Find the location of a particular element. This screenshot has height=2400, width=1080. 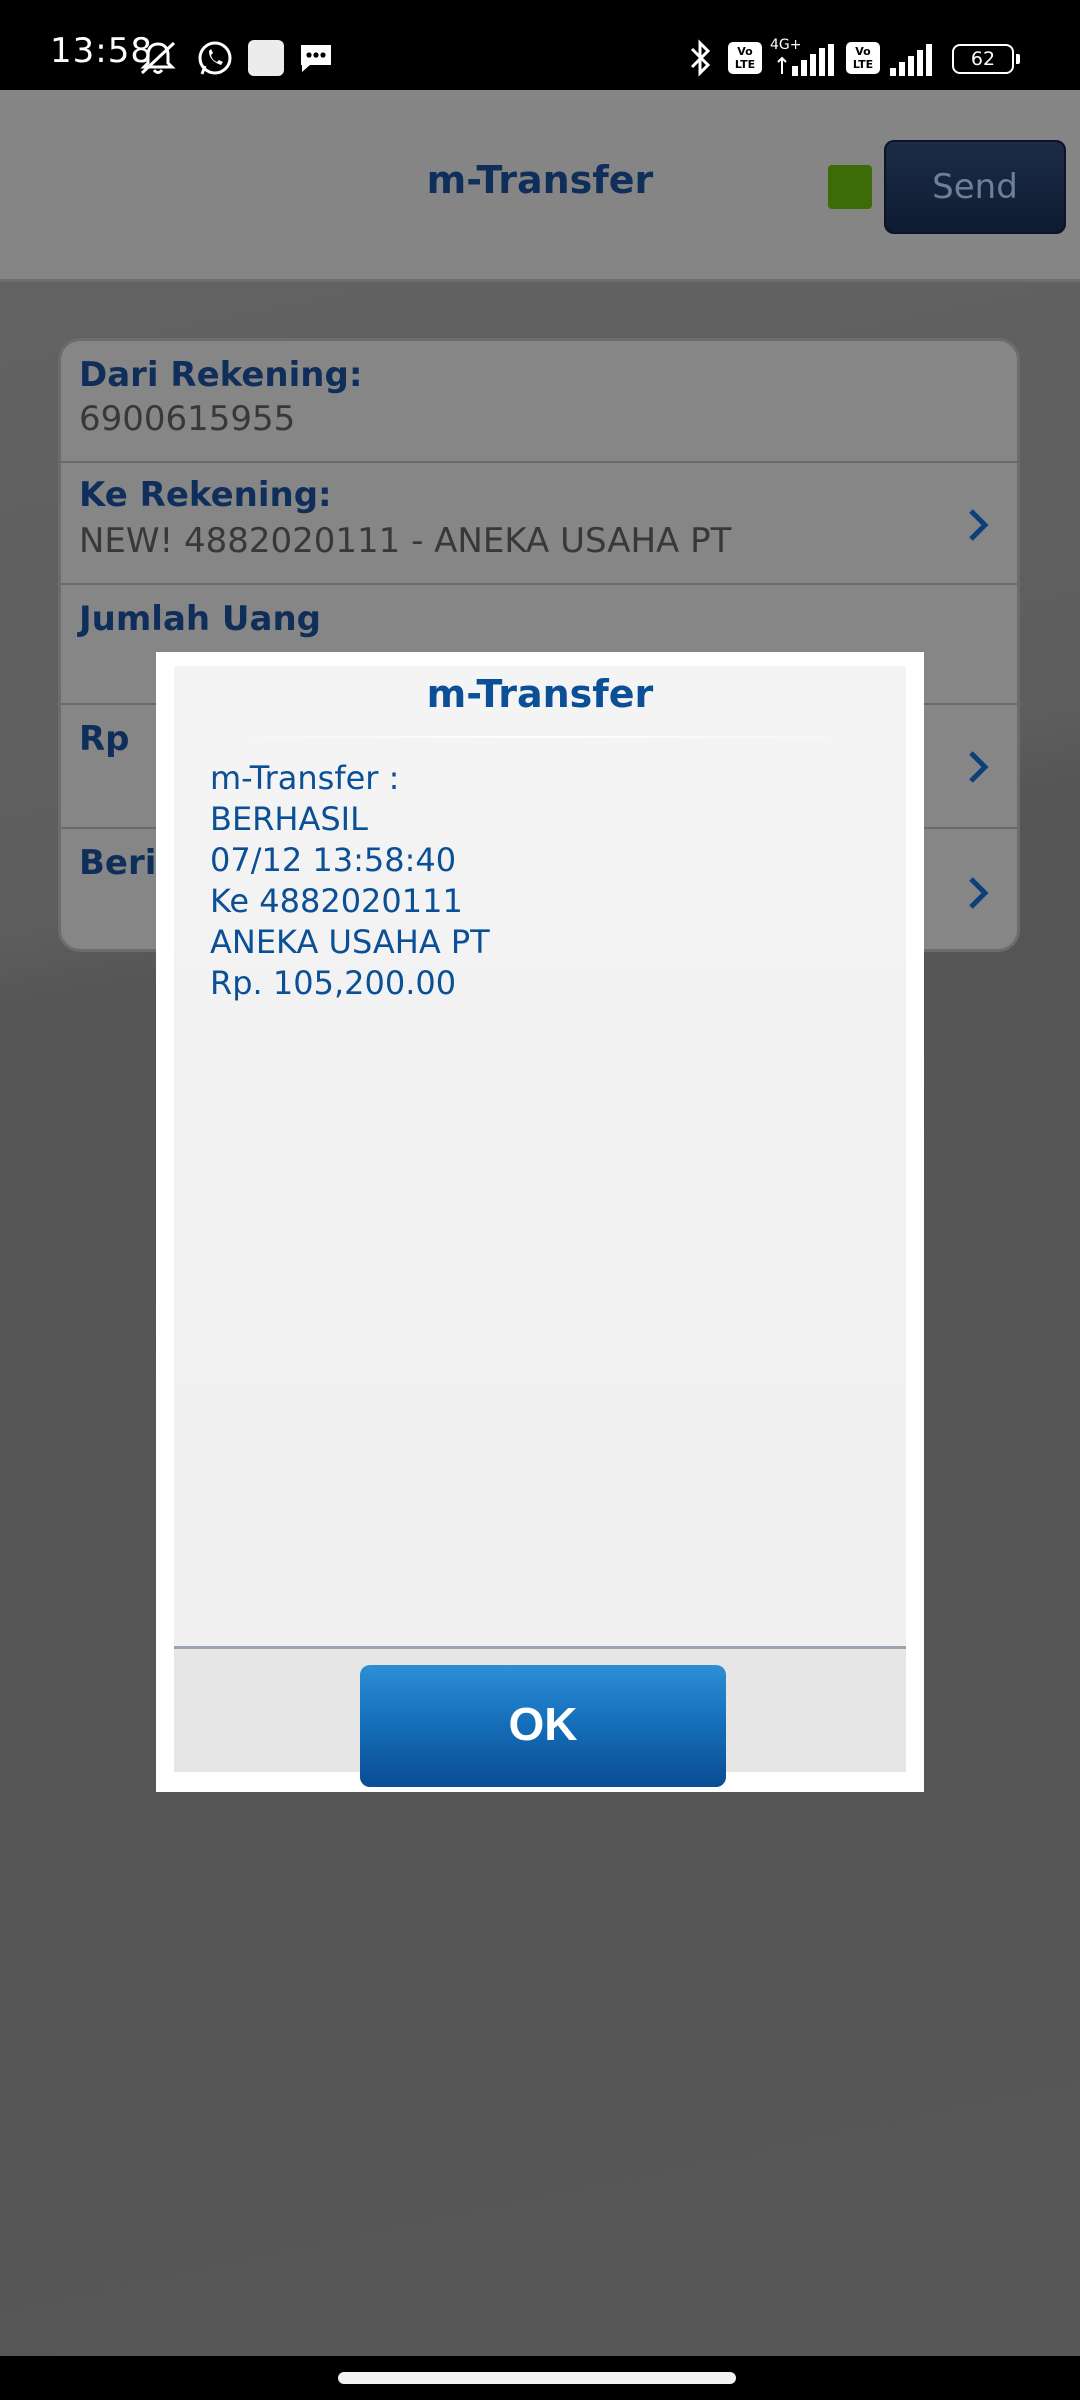

from-account-label: Dari Rekening: is located at coordinates (221, 375).